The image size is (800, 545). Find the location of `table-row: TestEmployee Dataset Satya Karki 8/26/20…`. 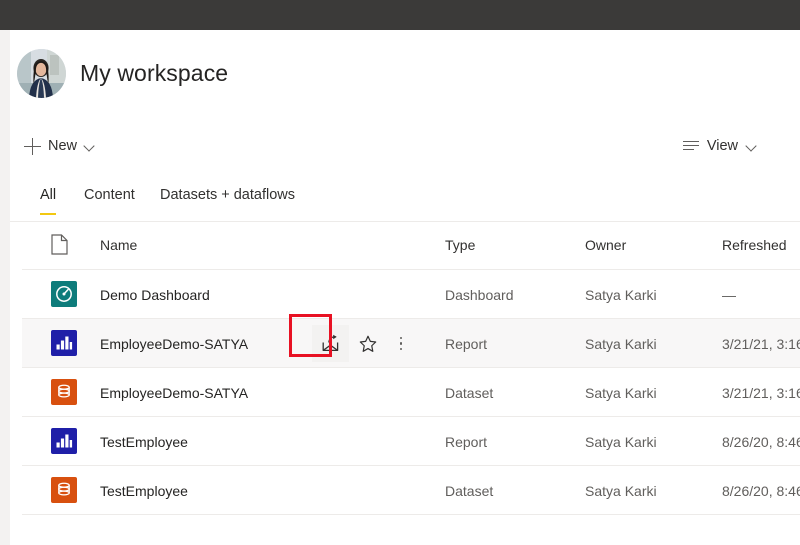

table-row: TestEmployee Dataset Satya Karki 8/26/20… is located at coordinates (411, 490).